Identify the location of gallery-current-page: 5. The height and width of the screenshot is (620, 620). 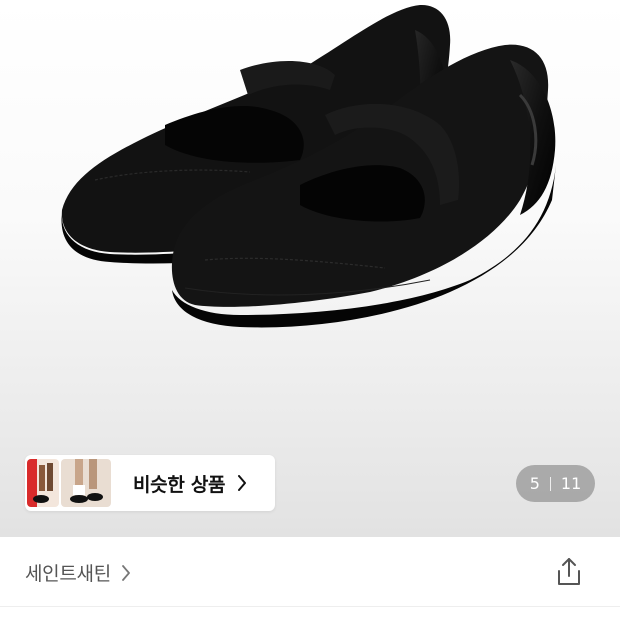
(534, 483).